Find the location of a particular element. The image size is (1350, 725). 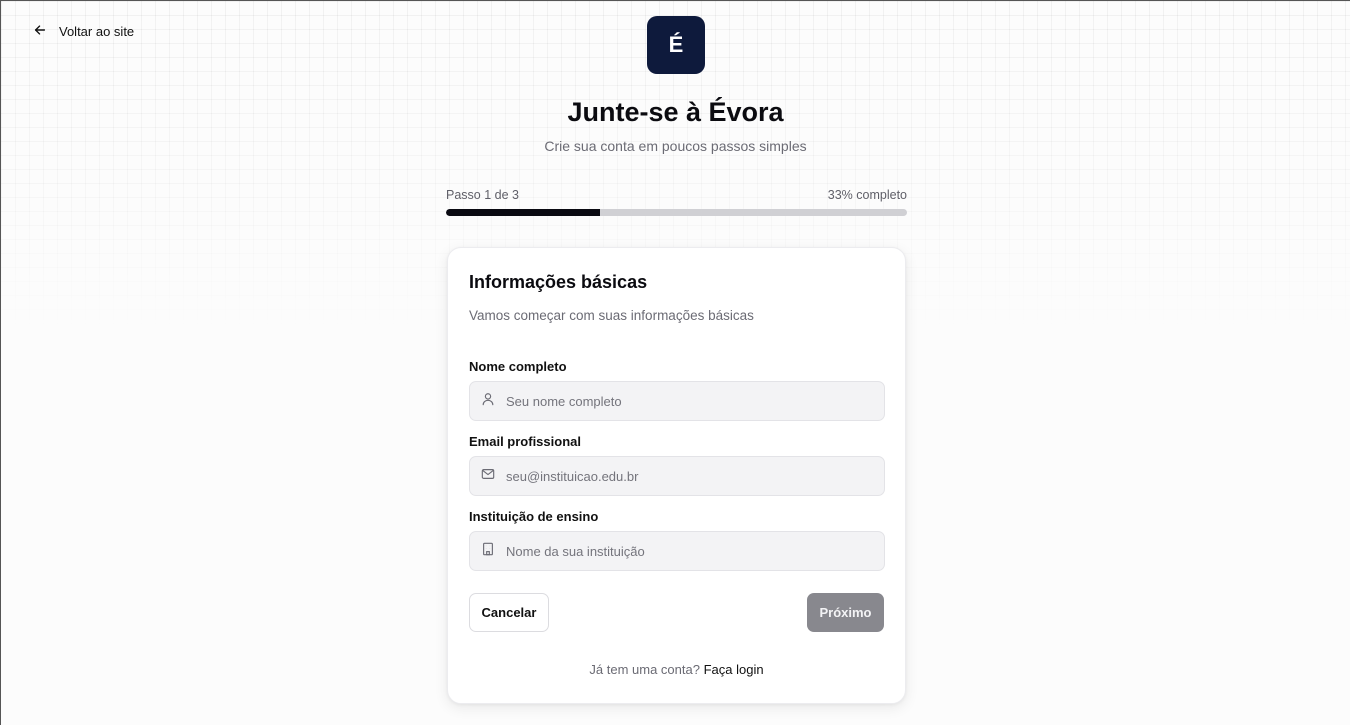

full-name-input-box is located at coordinates (677, 401).